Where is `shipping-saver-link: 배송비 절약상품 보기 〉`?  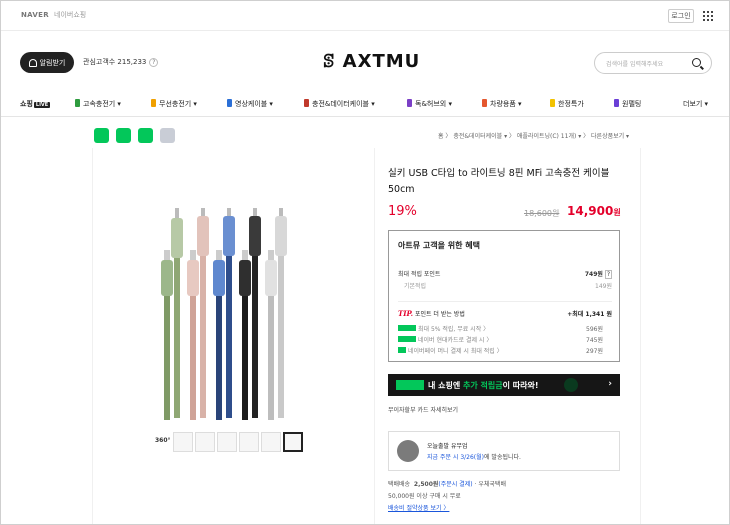 shipping-saver-link: 배송비 절약상품 보기 〉 is located at coordinates (504, 507).